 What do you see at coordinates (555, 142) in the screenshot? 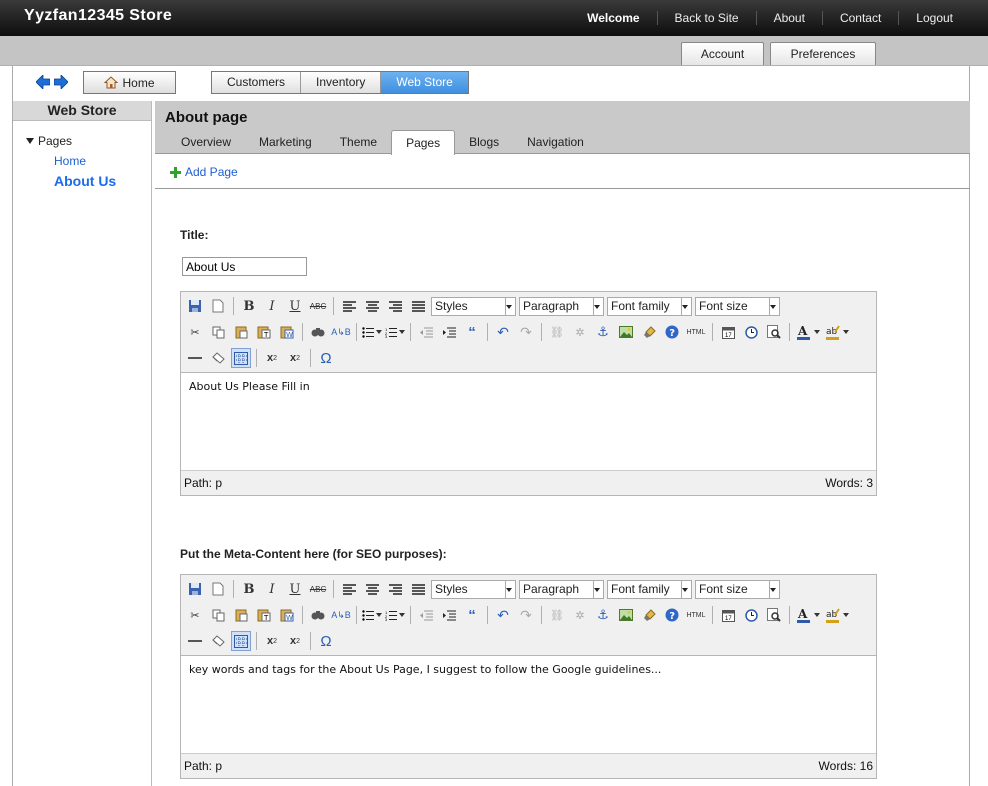
I see `tab-navigation: Navigation` at bounding box center [555, 142].